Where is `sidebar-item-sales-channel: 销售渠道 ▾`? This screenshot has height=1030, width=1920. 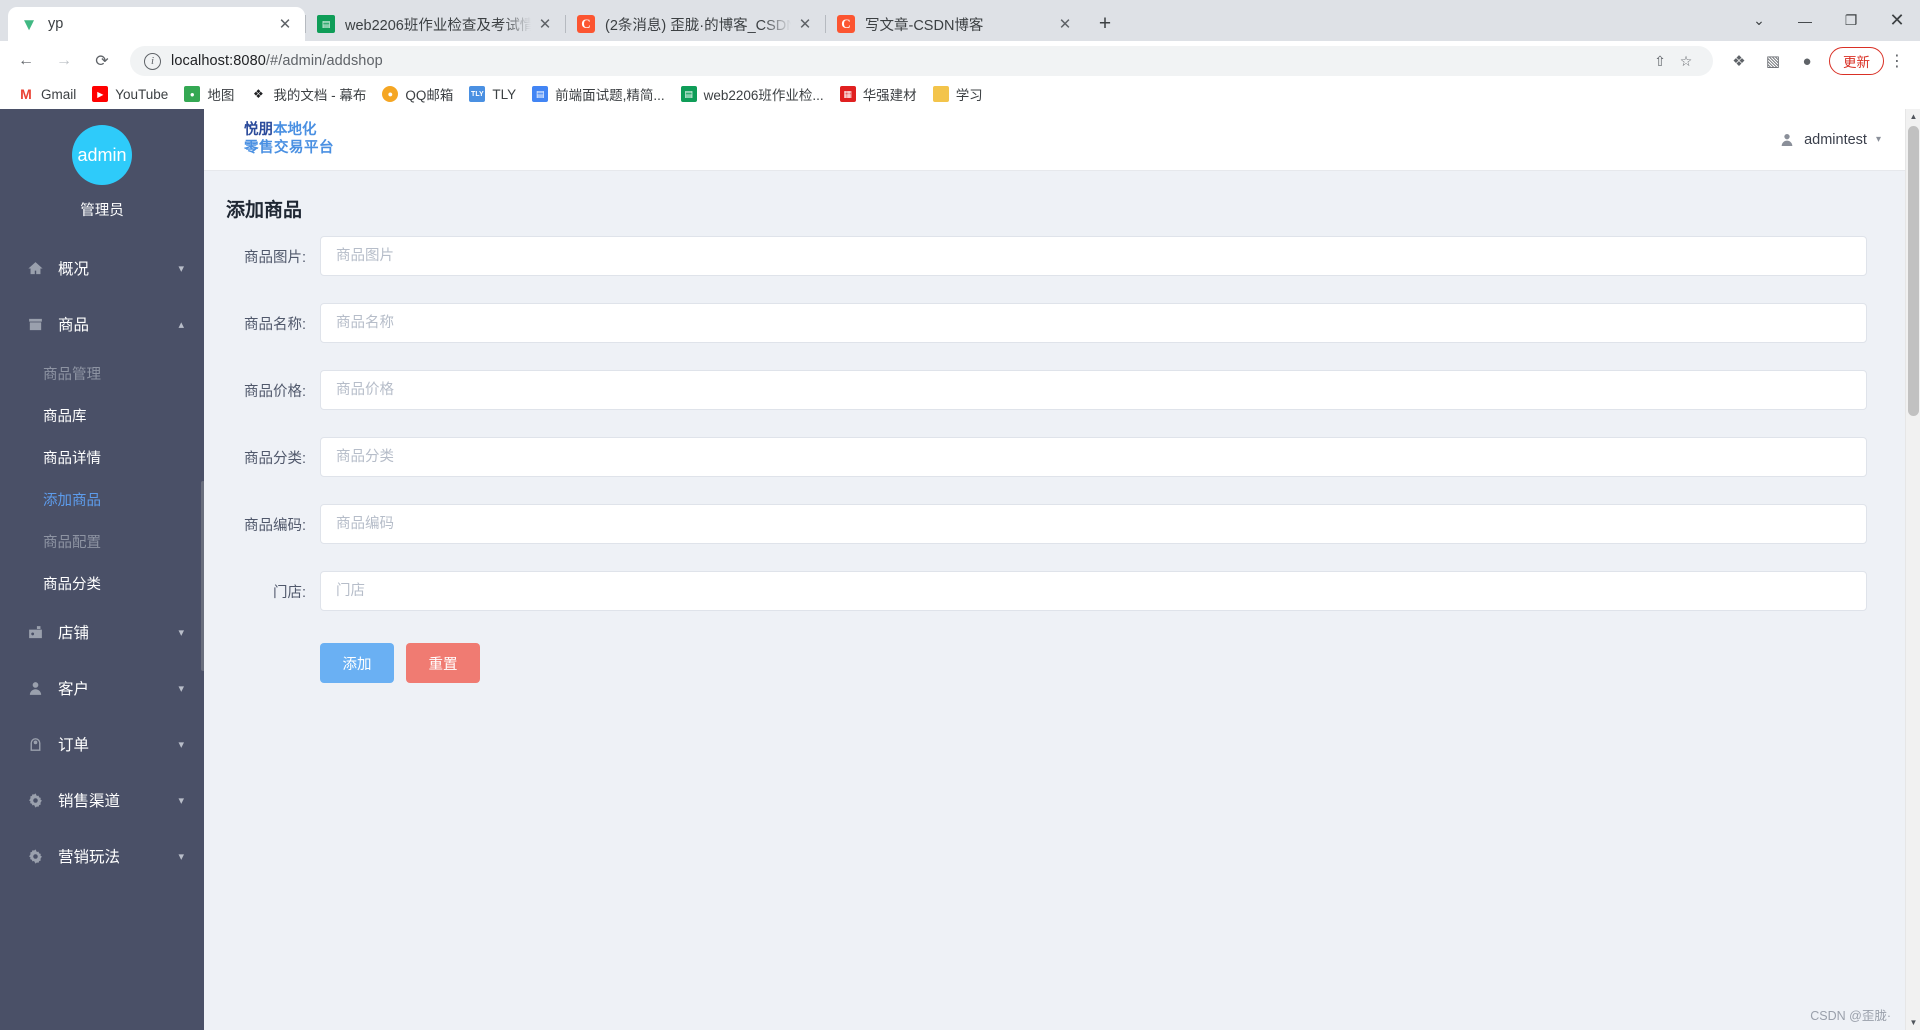 sidebar-item-sales-channel: 销售渠道 ▾ is located at coordinates (102, 800).